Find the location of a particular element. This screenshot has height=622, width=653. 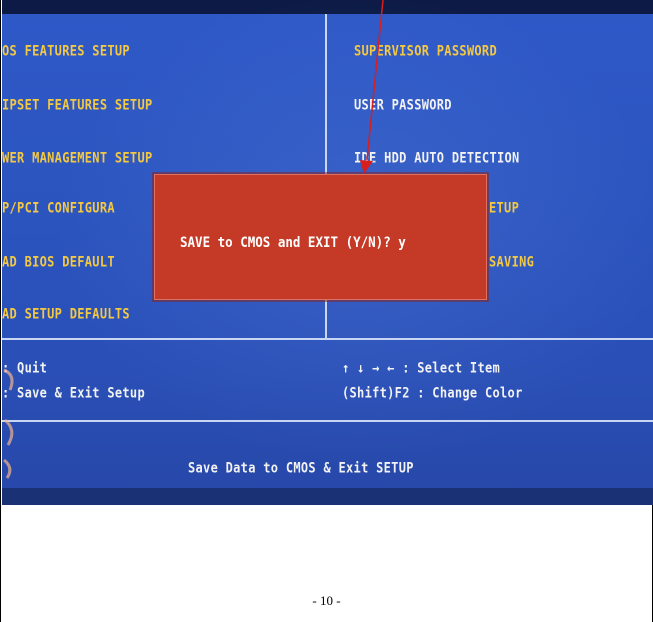

menu-item-supervisor-password: SUPERVISOR PASSWORD is located at coordinates (425, 51).